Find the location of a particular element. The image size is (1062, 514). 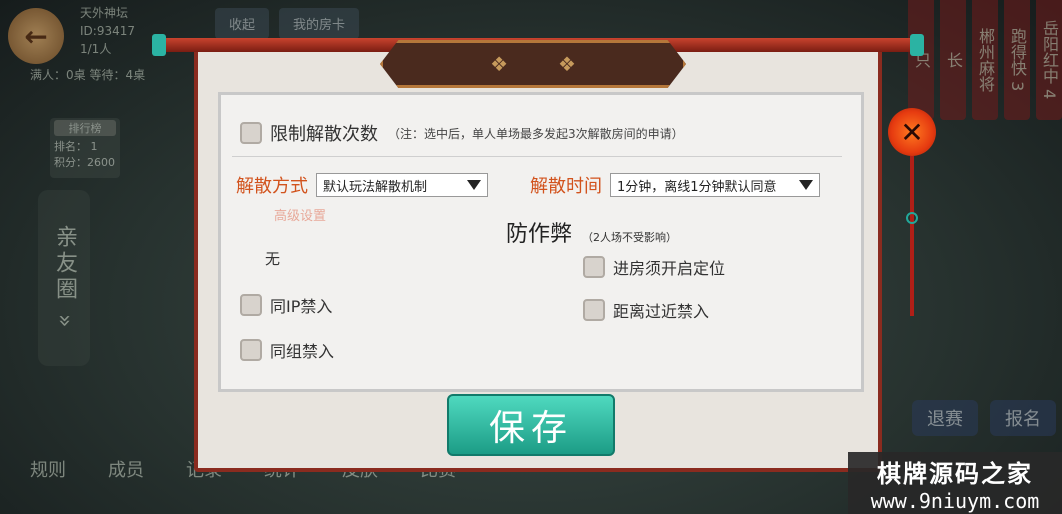

dismiss-method-label: 解散方式 is located at coordinates (272, 186).